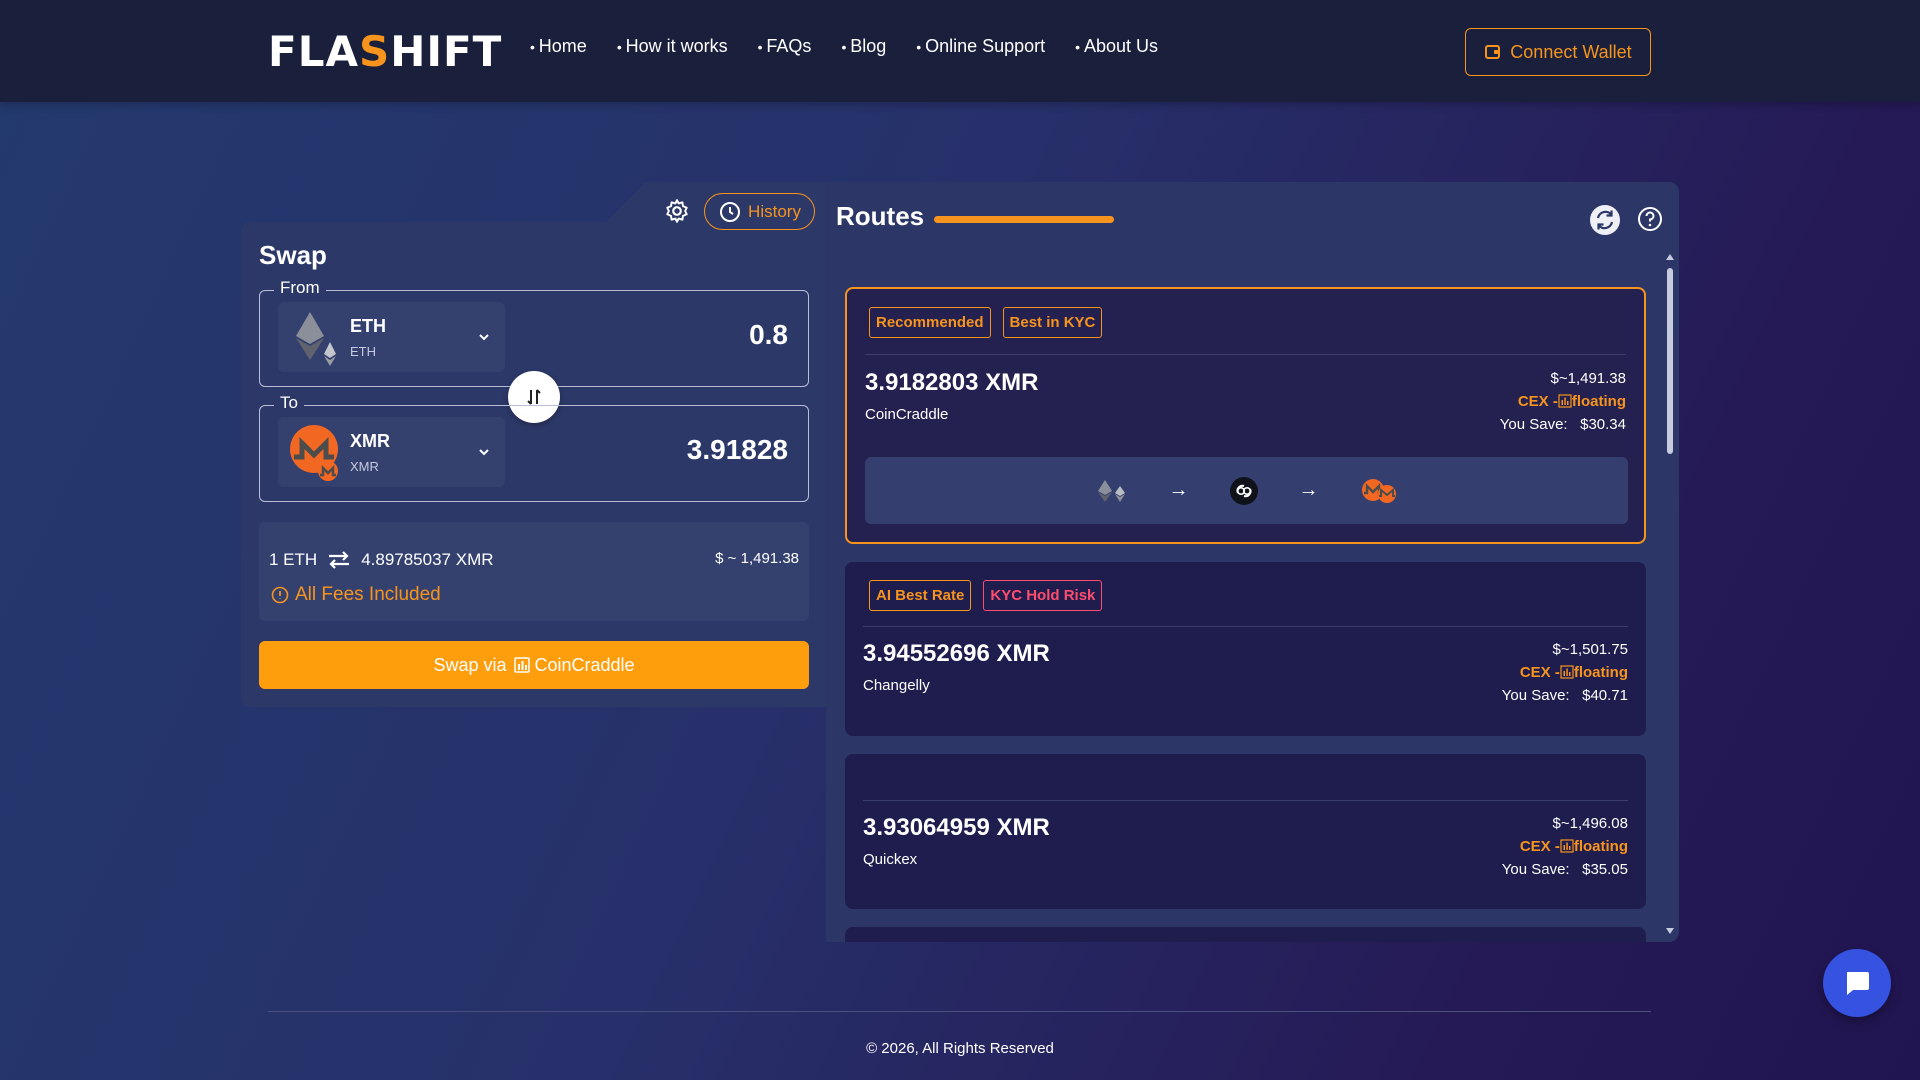  Describe the element at coordinates (907, 414) in the screenshot. I see `route-provider: CoinCraddle` at that location.